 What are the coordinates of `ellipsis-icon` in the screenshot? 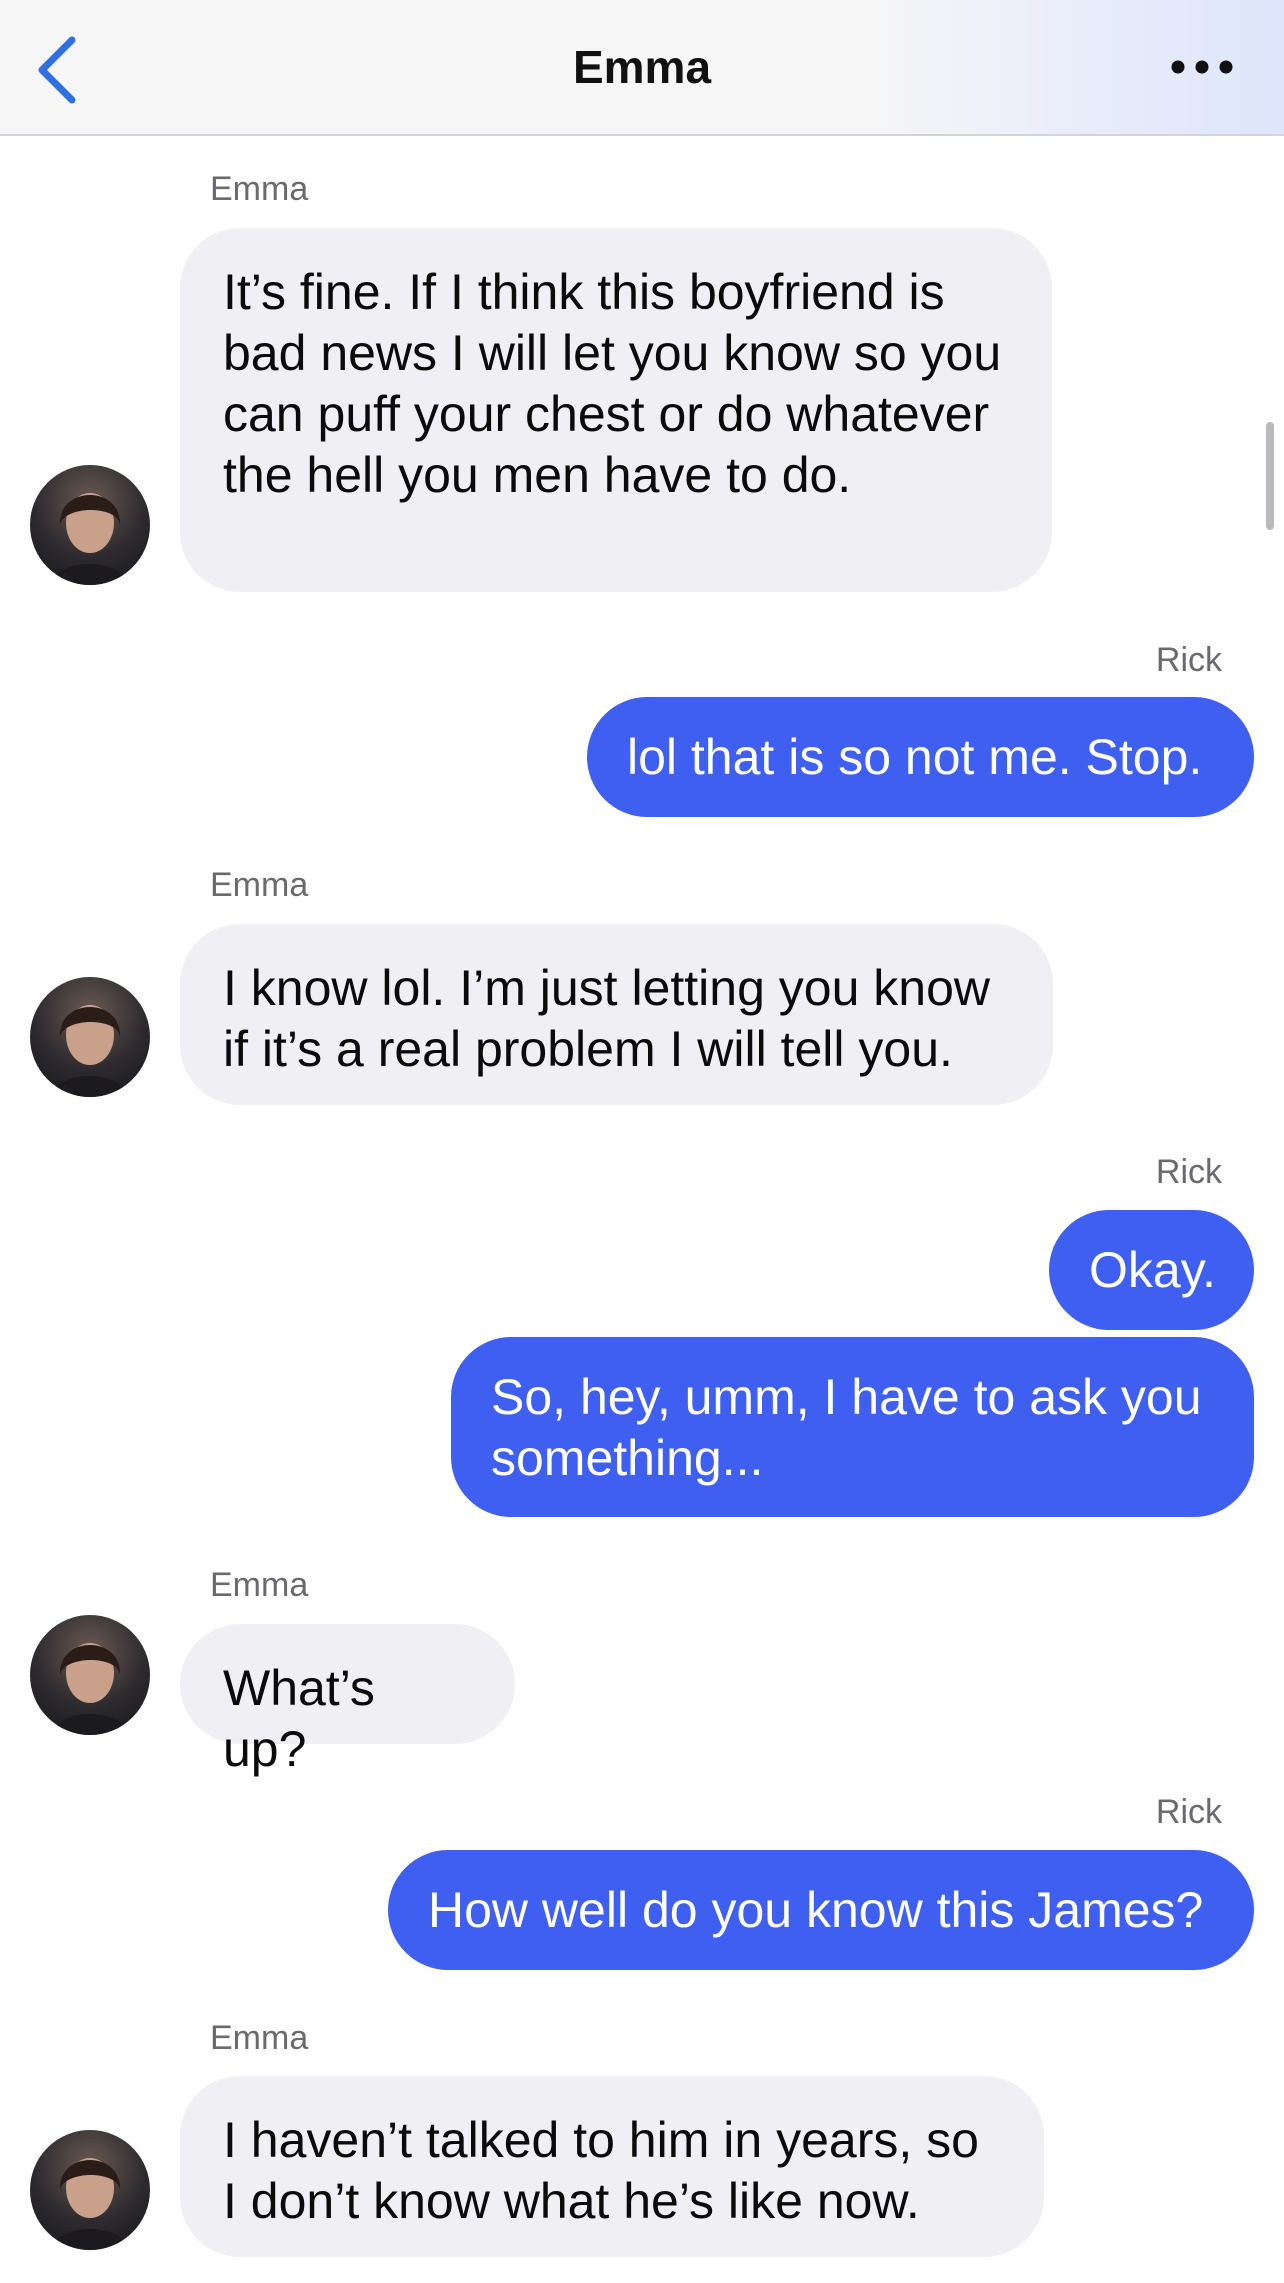 It's located at (1202, 67).